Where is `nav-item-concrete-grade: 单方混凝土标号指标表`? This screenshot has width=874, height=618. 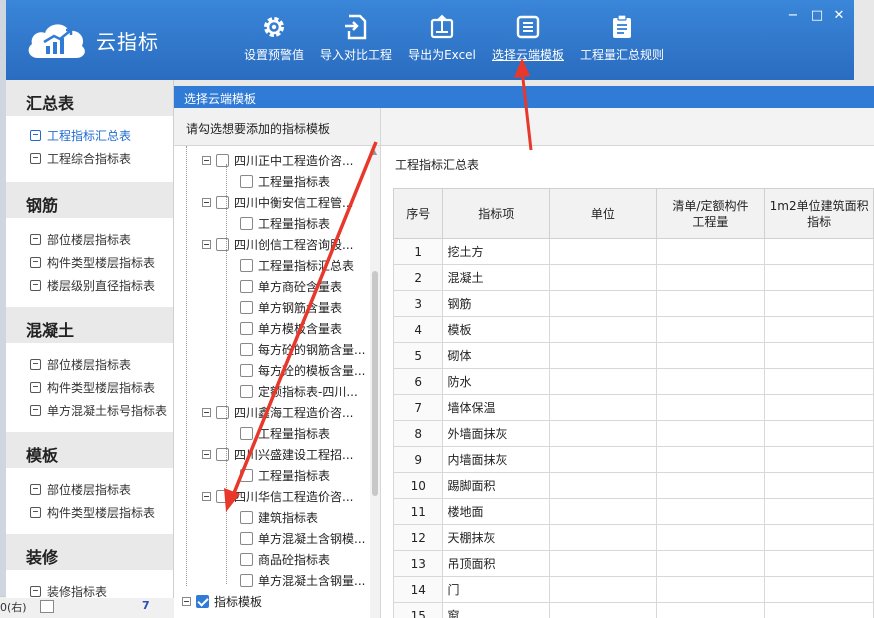
nav-item-concrete-grade: 单方混凝土标号指标表 is located at coordinates (89, 410).